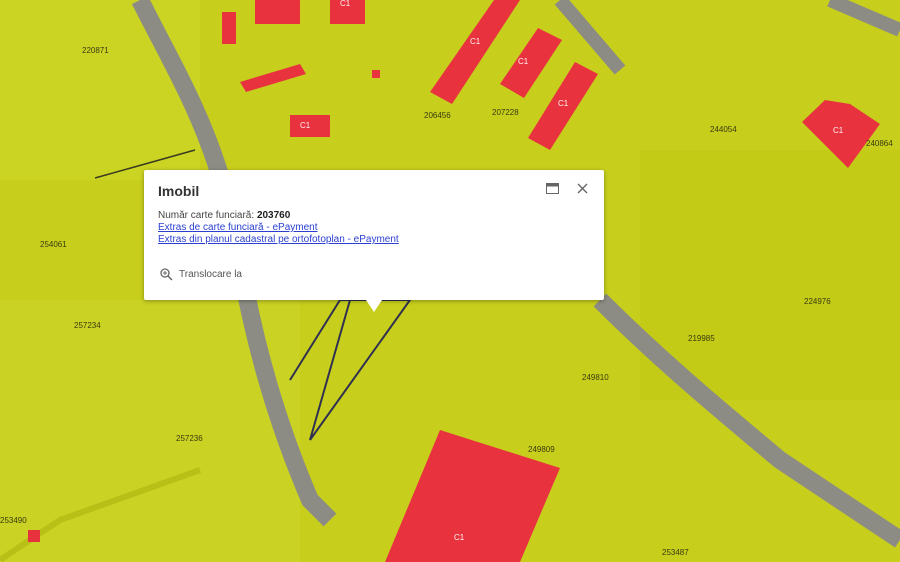 The width and height of the screenshot is (900, 562). I want to click on close-icon, so click(582, 188).